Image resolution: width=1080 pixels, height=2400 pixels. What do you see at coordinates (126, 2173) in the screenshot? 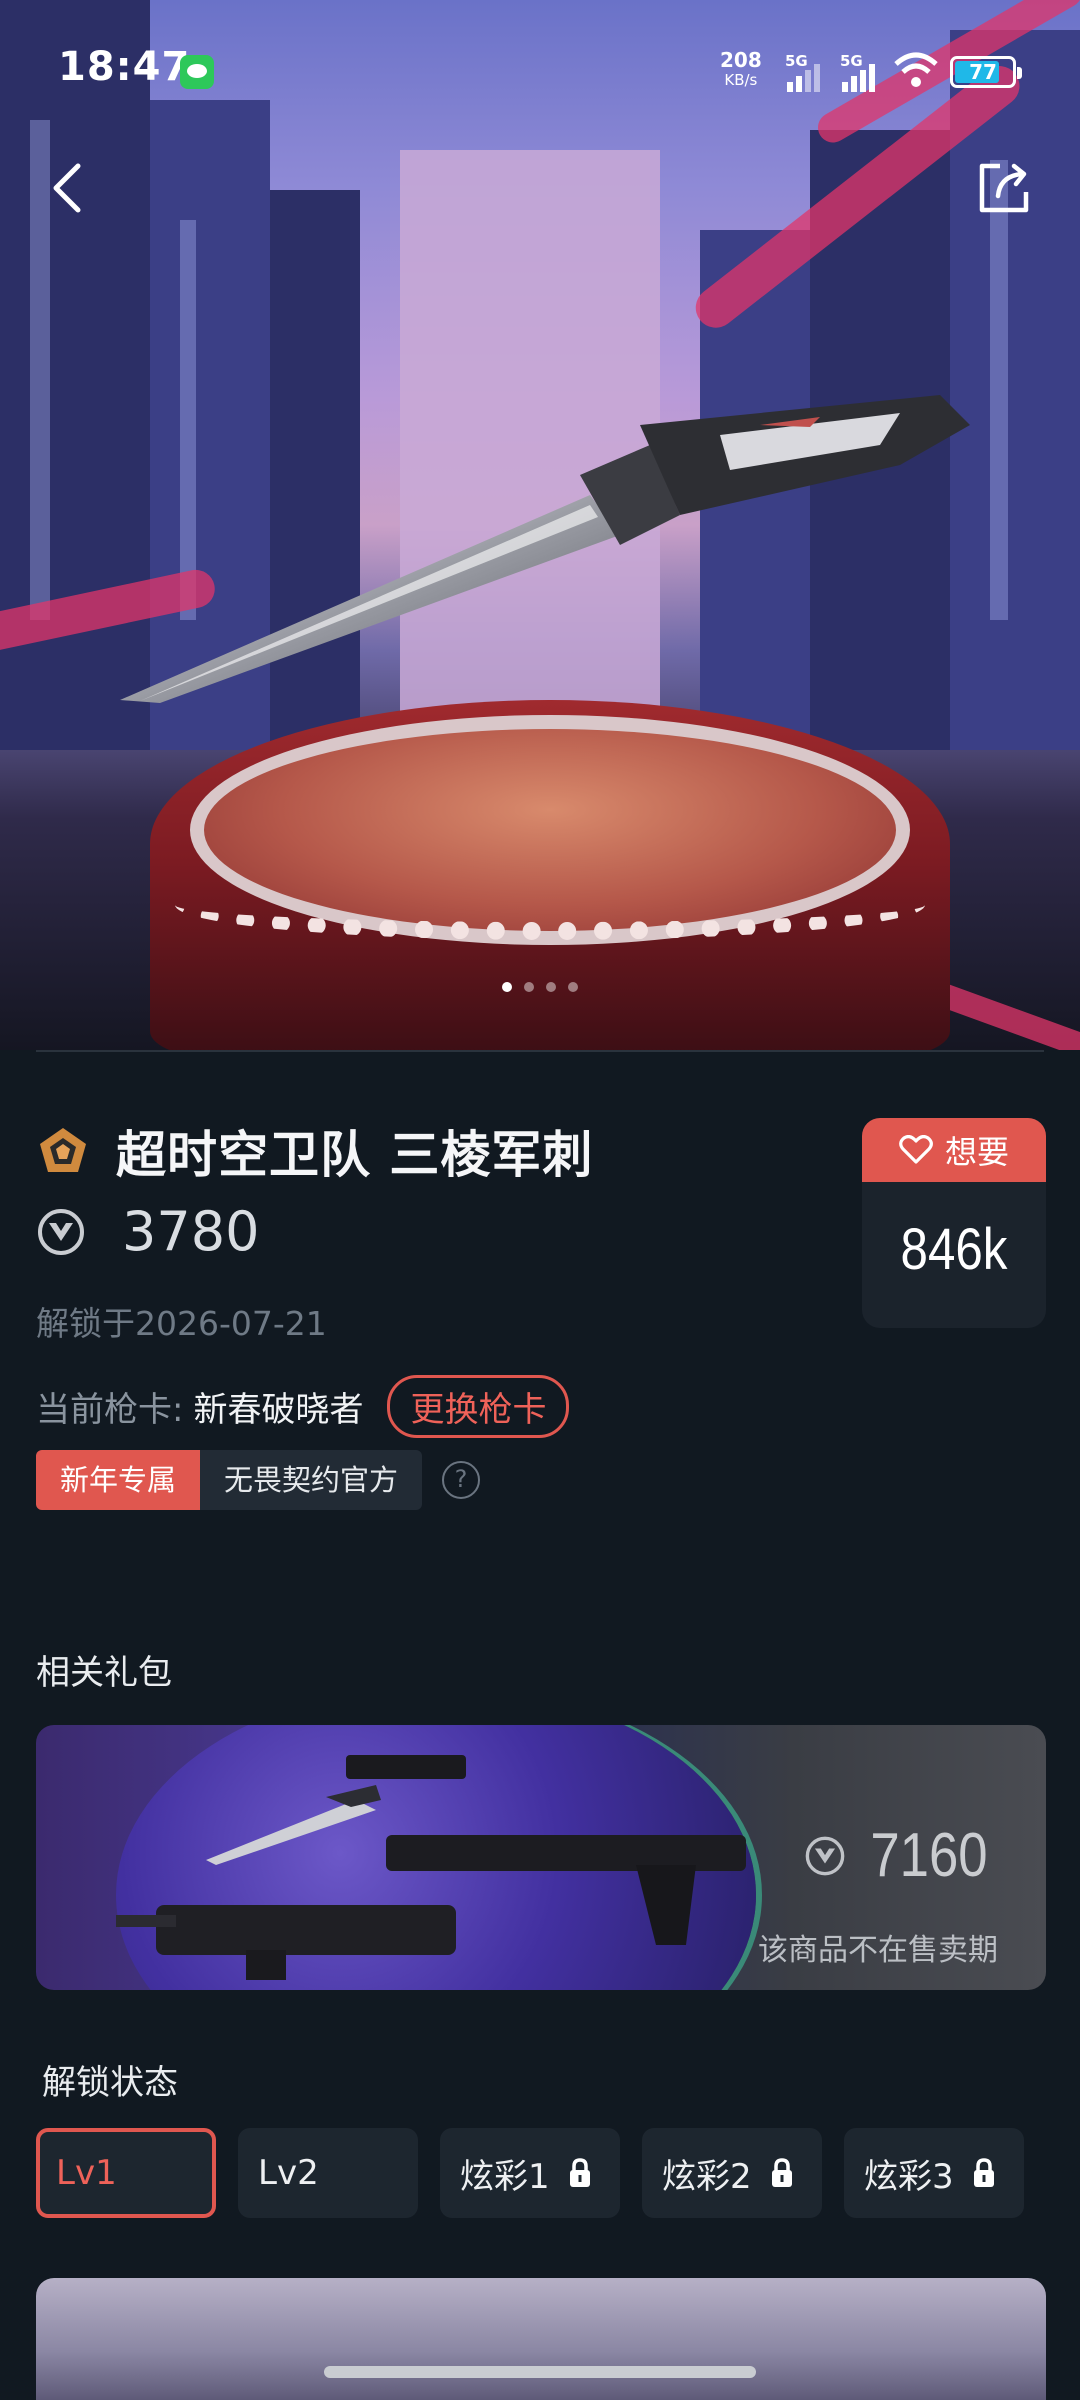
I see `unlock-state-lv1: Lv1` at bounding box center [126, 2173].